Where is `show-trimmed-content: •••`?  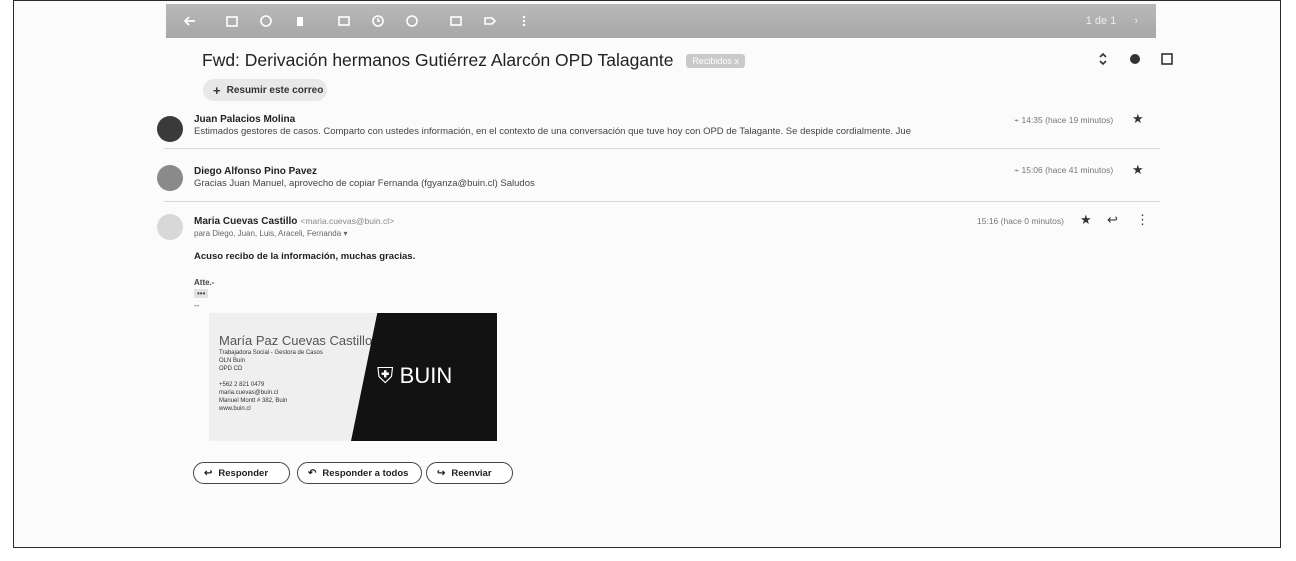 show-trimmed-content: ••• is located at coordinates (201, 293).